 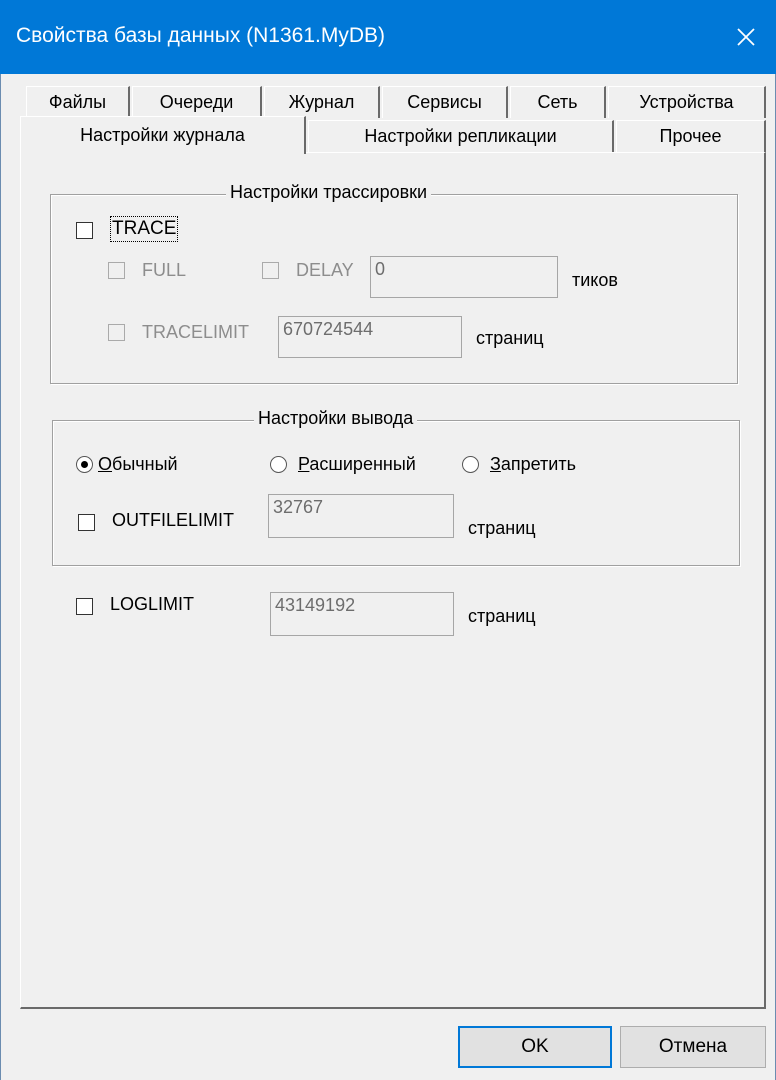 I want to click on radio-normal, so click(x=84, y=464).